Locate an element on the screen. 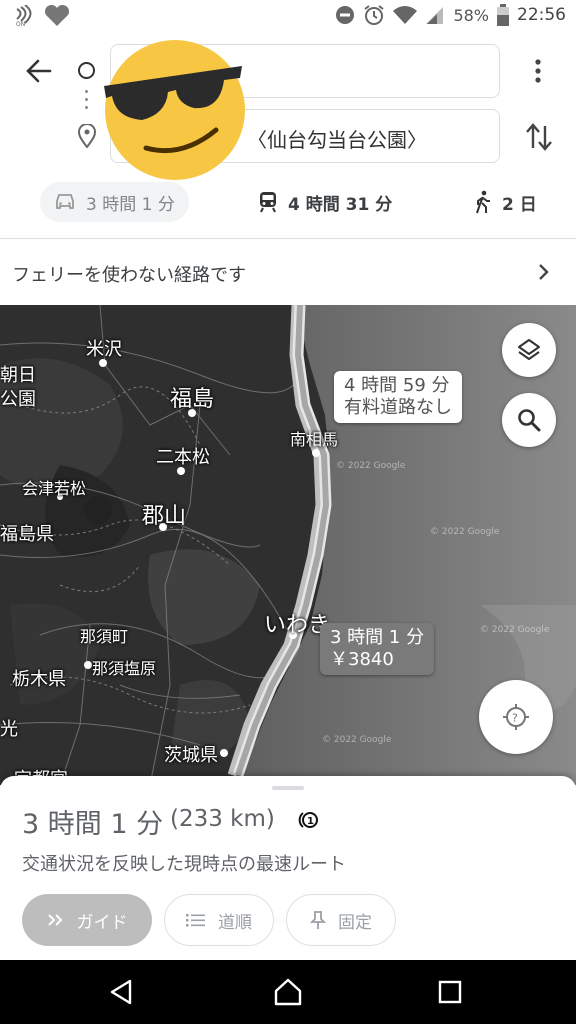 This screenshot has height=1024, width=576. svg-text: 1 is located at coordinates (310, 821).